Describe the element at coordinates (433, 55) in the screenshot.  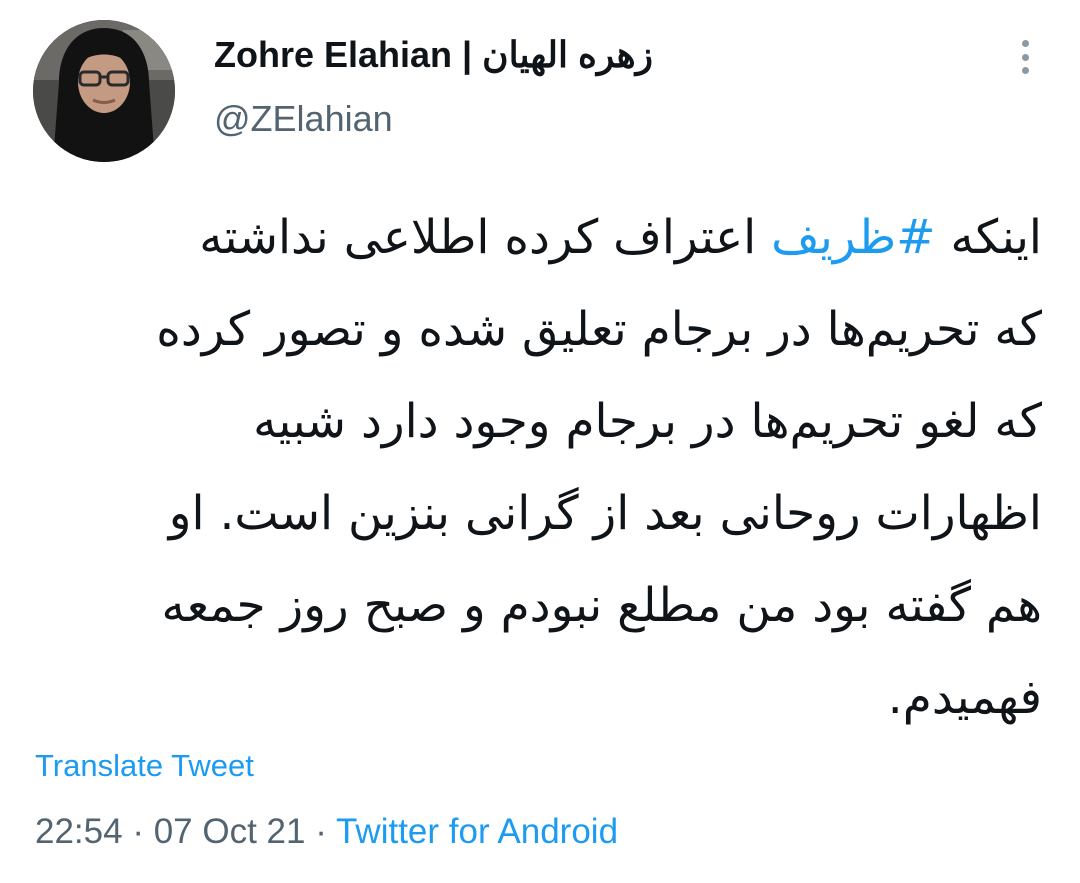
I see `display-name: Zohre Elahian | زهره الهیان` at that location.